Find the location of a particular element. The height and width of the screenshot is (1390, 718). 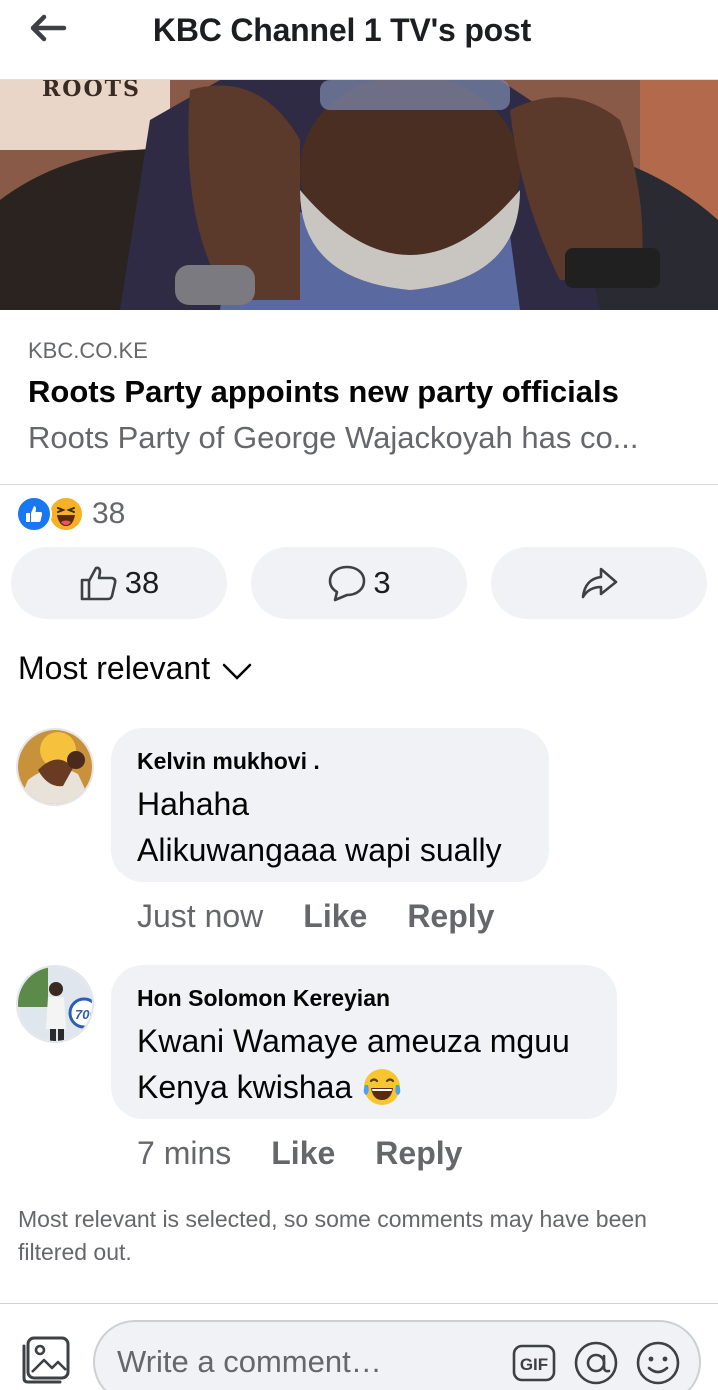

image-watermark-text: ROOTS is located at coordinates (91, 91).